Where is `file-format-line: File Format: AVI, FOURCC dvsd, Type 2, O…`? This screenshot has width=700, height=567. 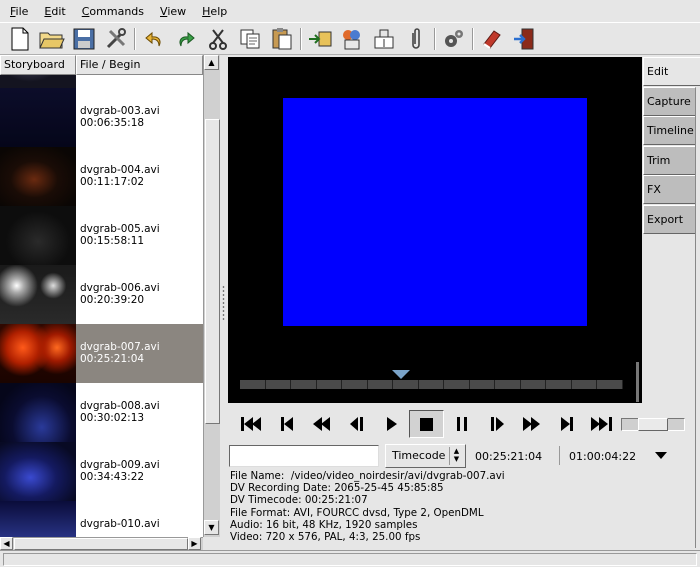 file-format-line: File Format: AVI, FOURCC dvsd, Type 2, O… is located at coordinates (357, 512).